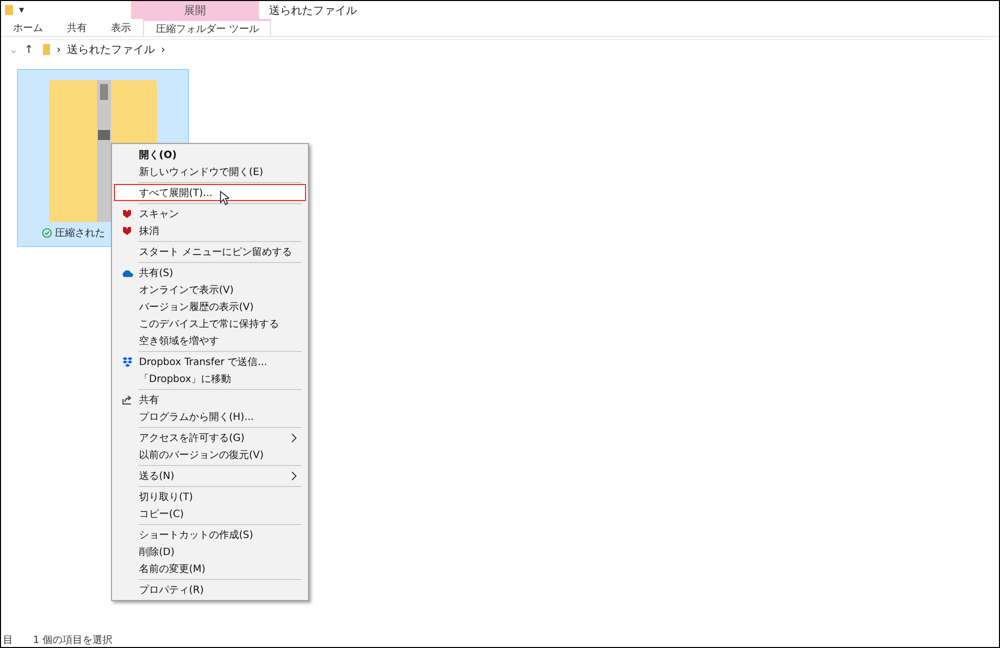 This screenshot has height=648, width=1000. What do you see at coordinates (210, 340) in the screenshot?
I see `menu-item: 空き領域を増やす` at bounding box center [210, 340].